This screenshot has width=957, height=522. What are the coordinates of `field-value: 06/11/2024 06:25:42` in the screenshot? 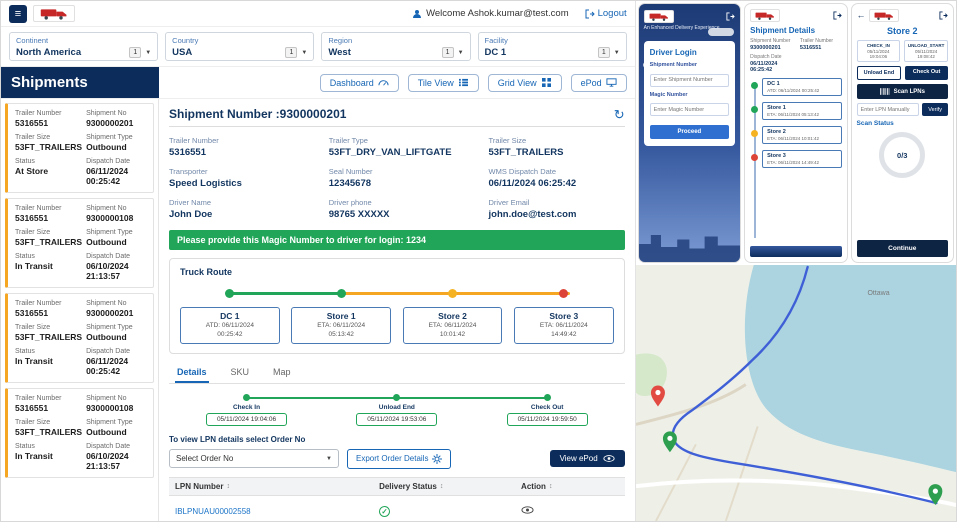 It's located at (764, 67).